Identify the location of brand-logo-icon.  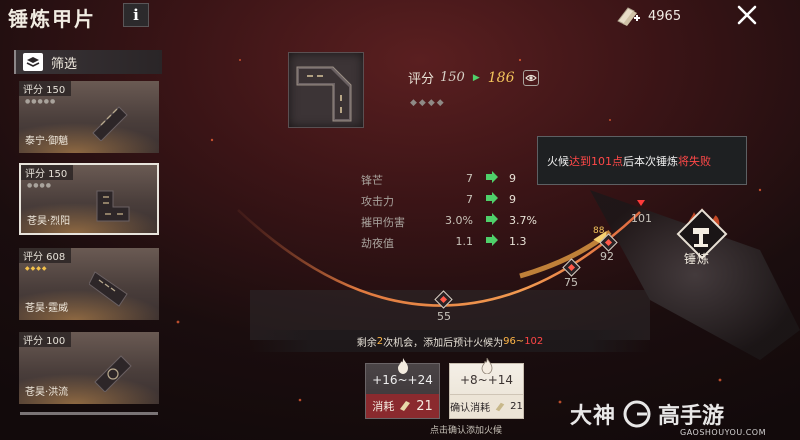
(637, 414).